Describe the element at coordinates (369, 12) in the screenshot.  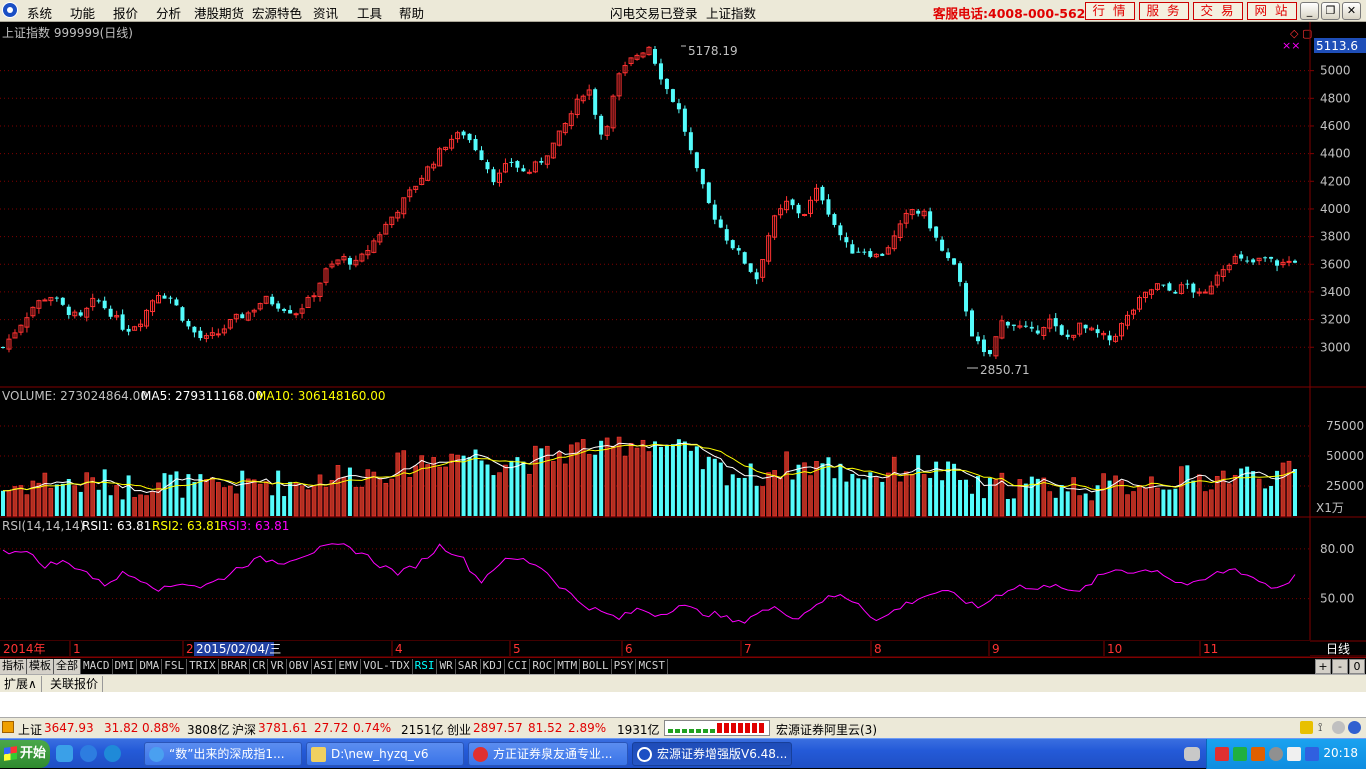
I see `menu-item-tools: 工具` at that location.